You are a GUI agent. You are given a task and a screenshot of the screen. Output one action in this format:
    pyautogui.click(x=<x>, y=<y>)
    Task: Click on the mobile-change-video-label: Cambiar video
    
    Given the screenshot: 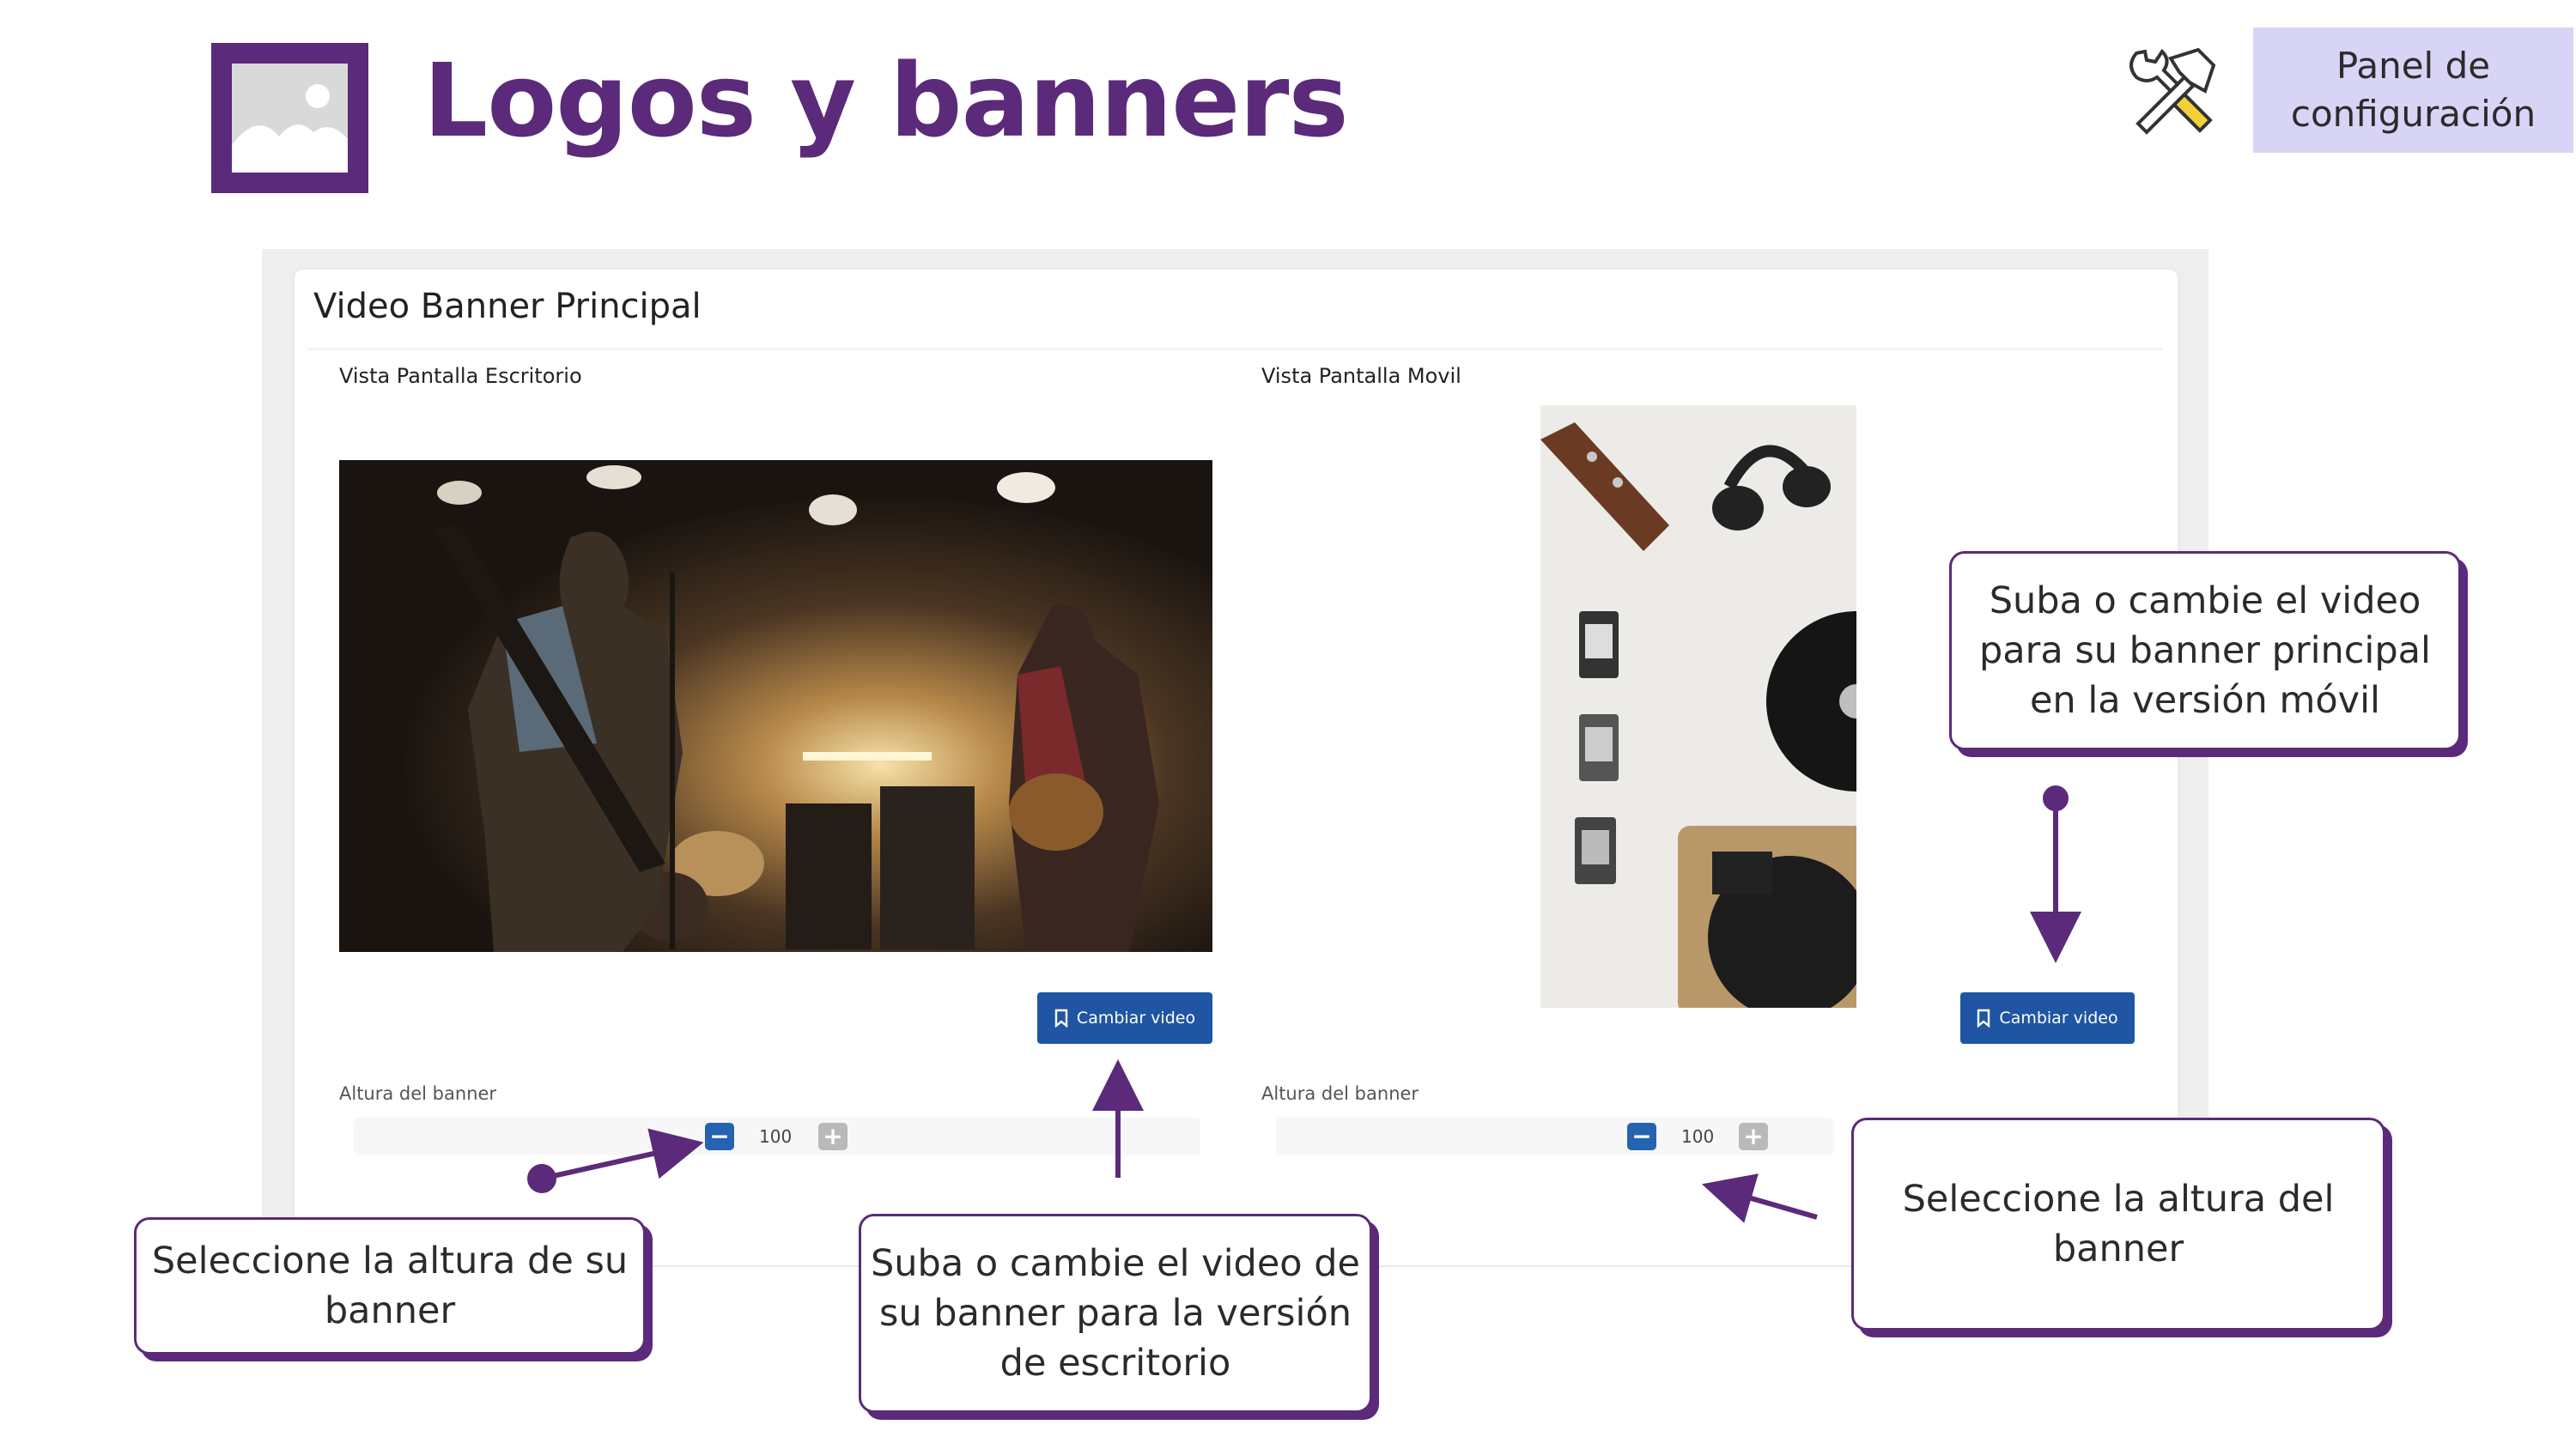 What is the action you would take?
    pyautogui.click(x=2058, y=1019)
    